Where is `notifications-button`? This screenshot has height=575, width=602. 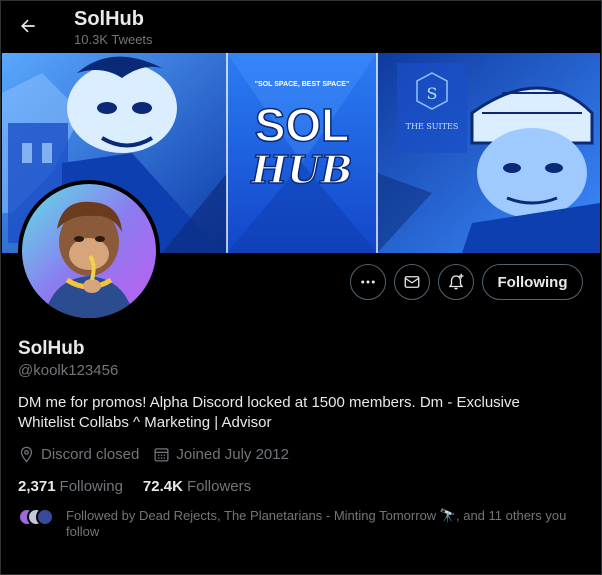
notifications-button is located at coordinates (456, 282).